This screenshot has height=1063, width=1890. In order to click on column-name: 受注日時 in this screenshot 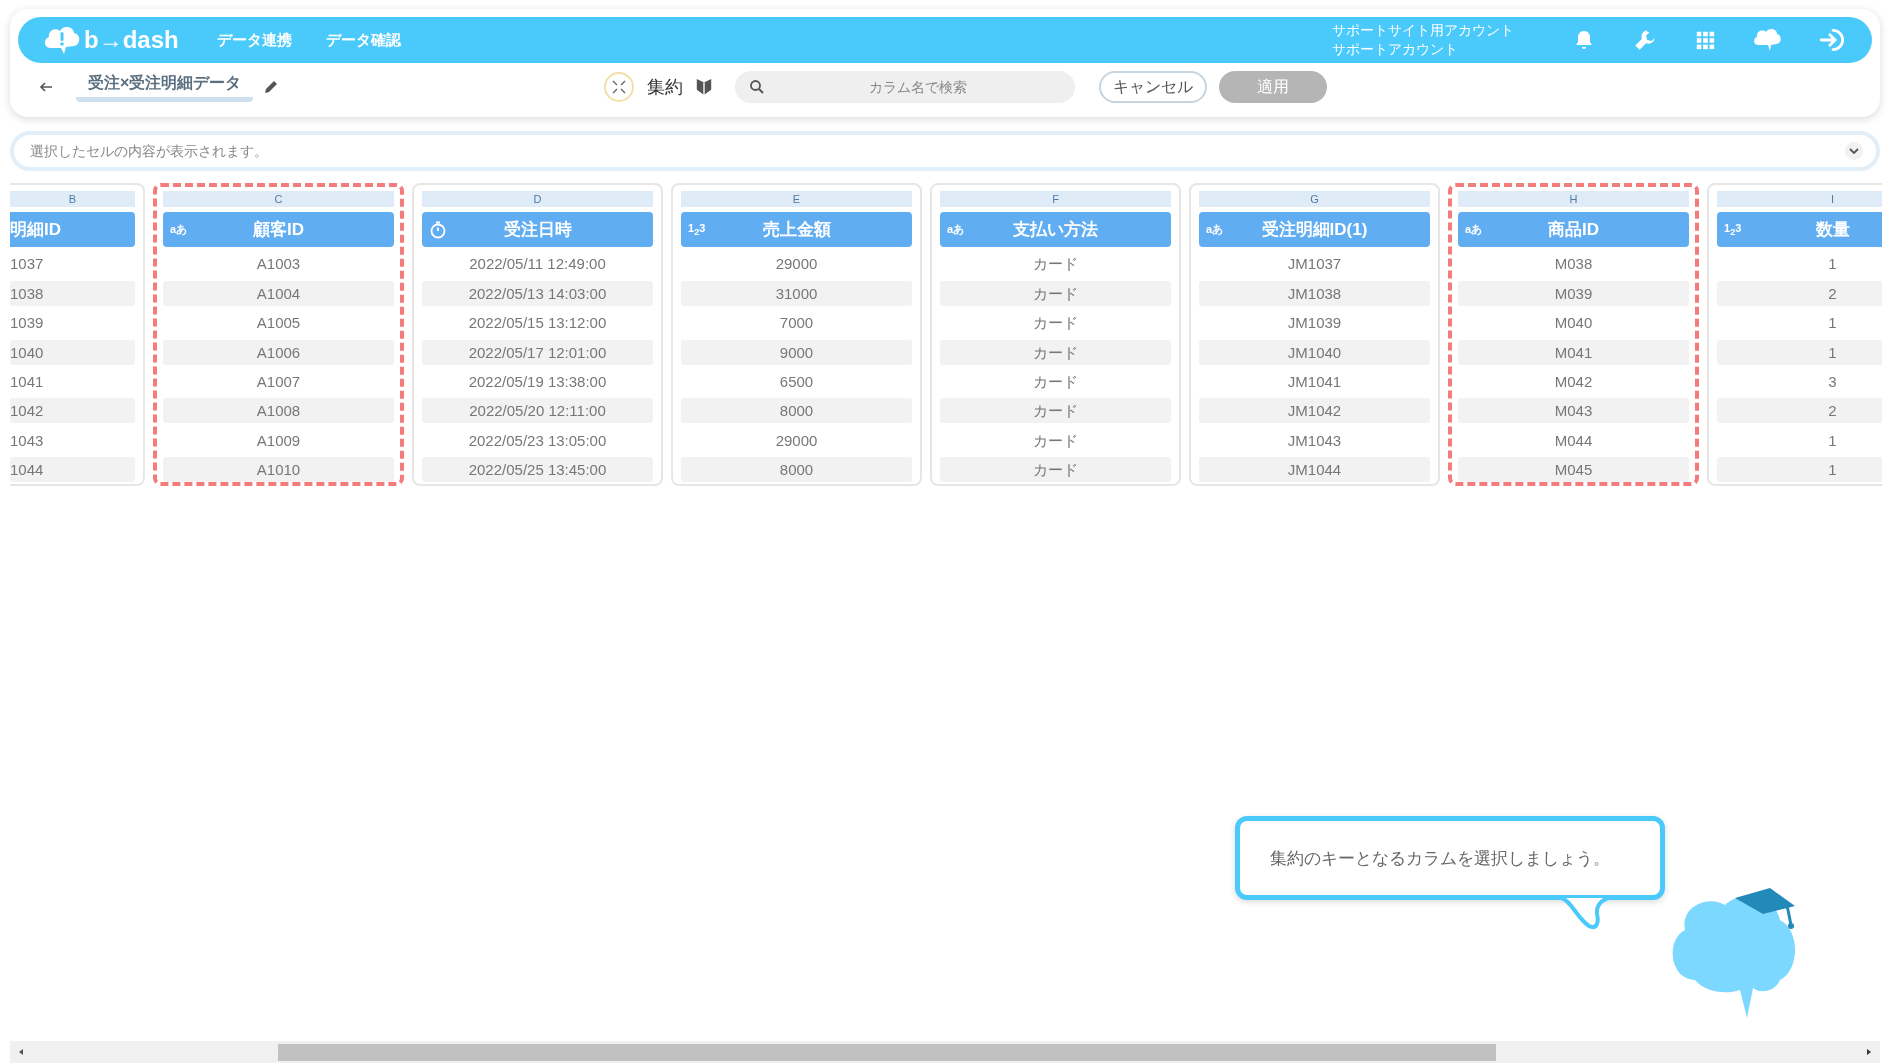, I will do `click(537, 230)`.